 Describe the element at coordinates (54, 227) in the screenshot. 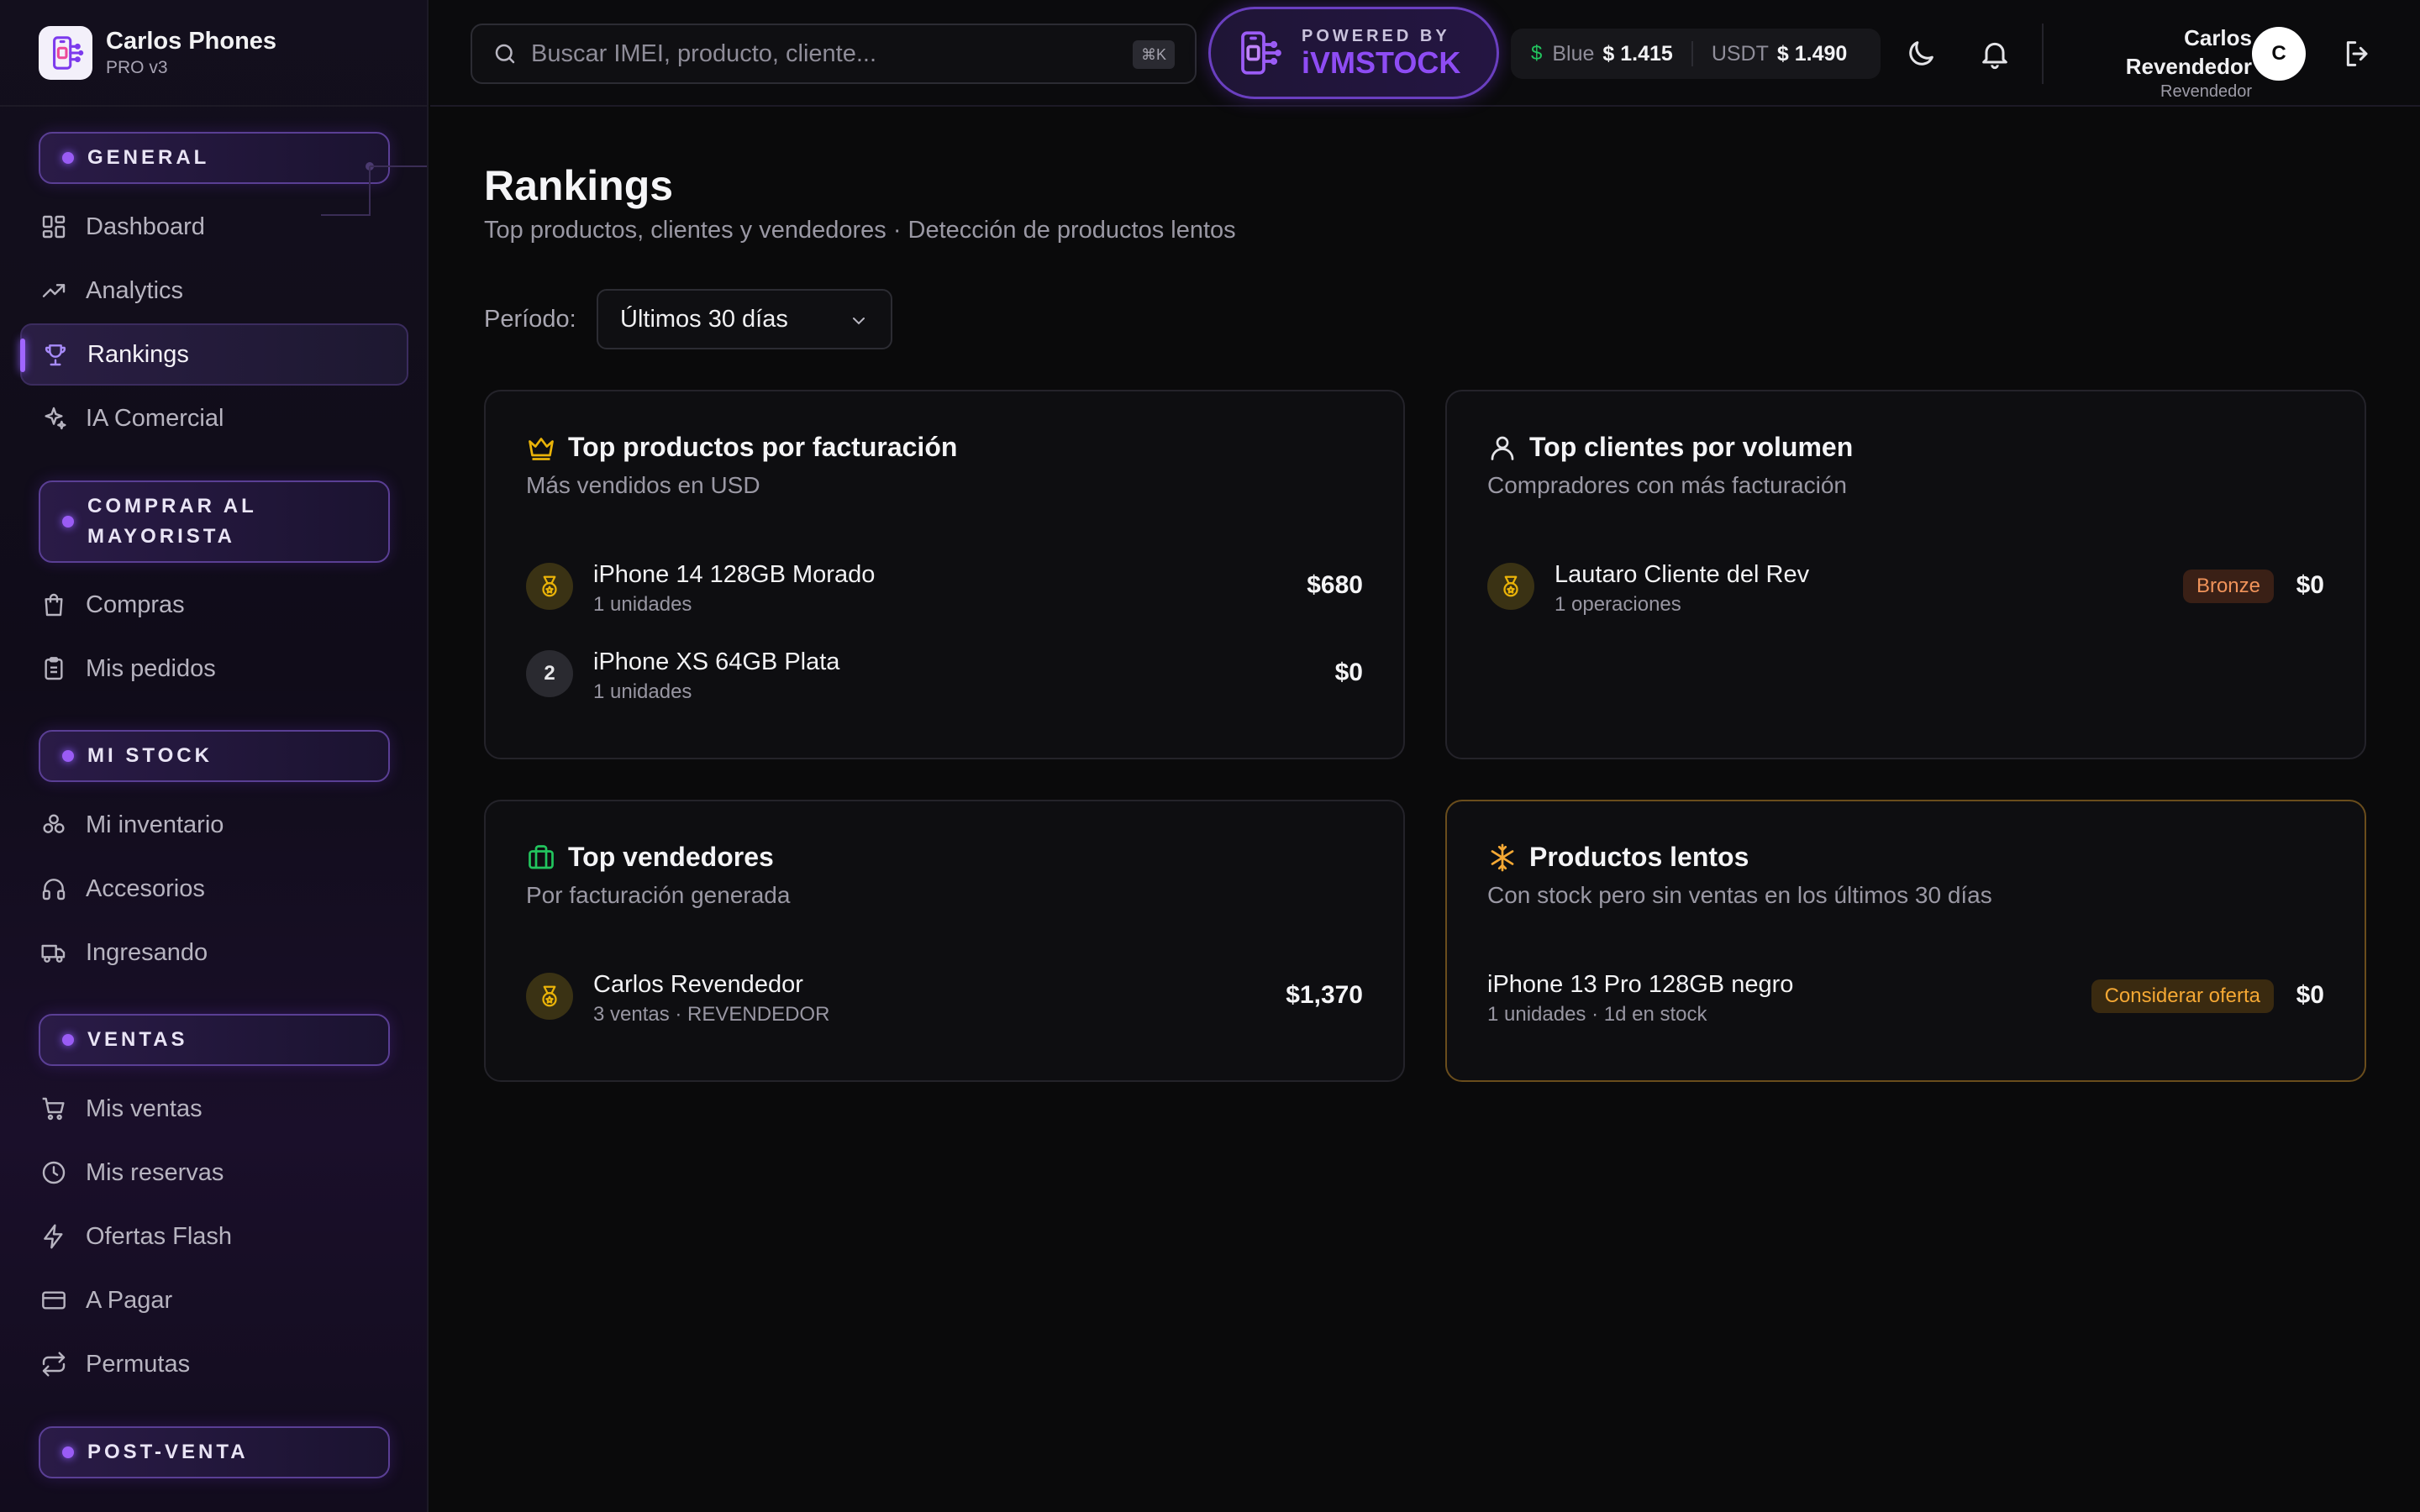

I see `dashboard-icon` at that location.